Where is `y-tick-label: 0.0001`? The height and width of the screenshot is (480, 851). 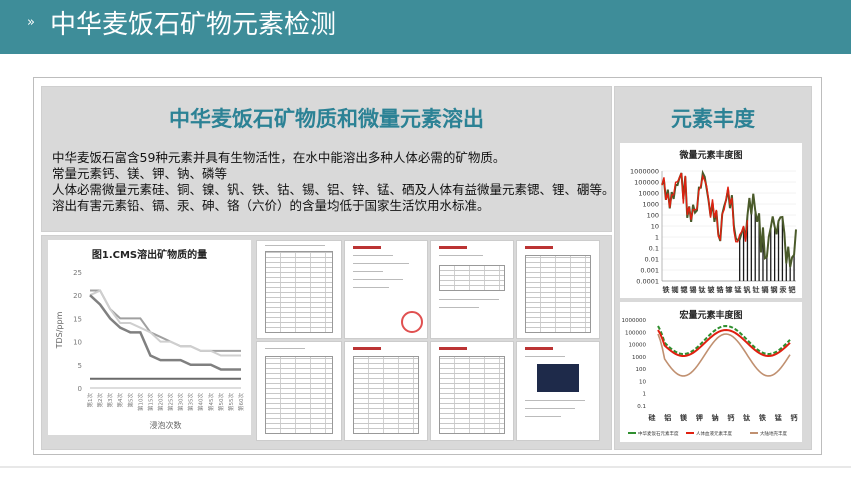
y-tick-label: 0.0001 is located at coordinates (647, 282).